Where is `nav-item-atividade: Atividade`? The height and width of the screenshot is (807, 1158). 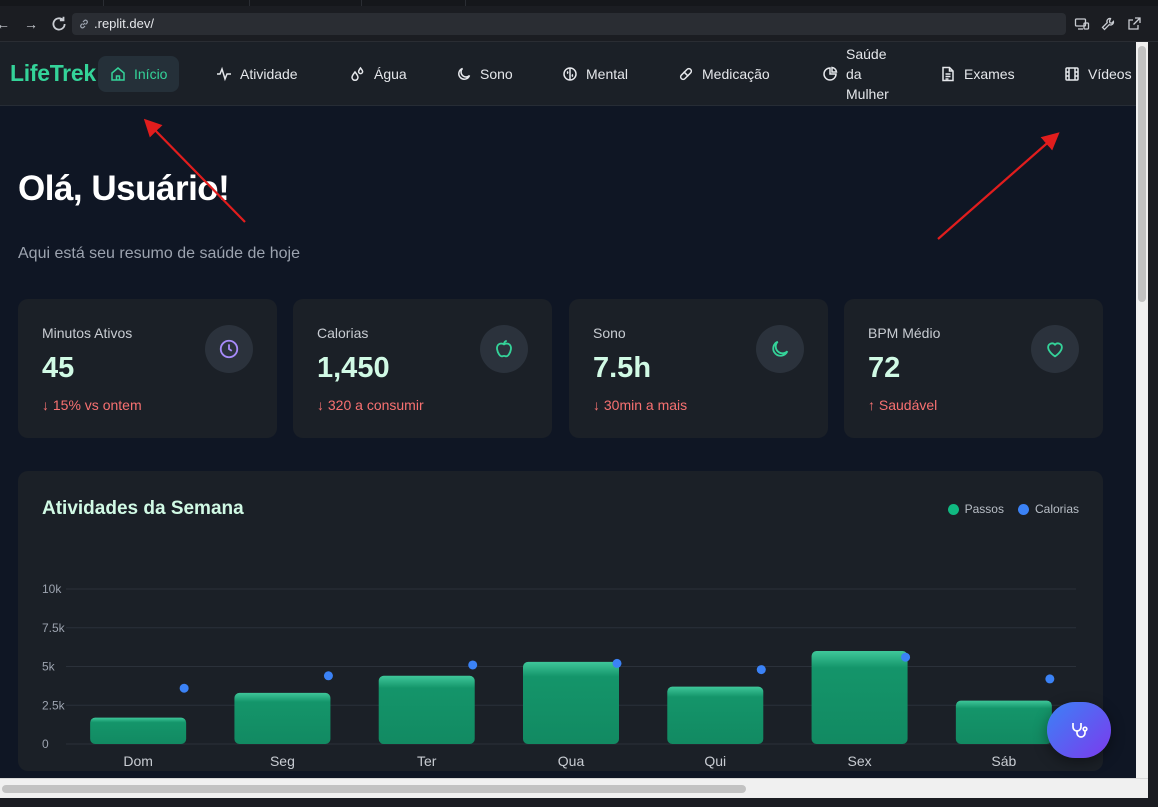 nav-item-atividade: Atividade is located at coordinates (257, 74).